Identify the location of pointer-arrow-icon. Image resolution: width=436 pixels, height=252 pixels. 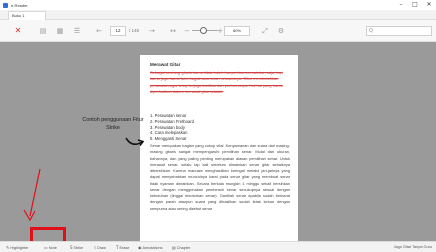
(32, 195).